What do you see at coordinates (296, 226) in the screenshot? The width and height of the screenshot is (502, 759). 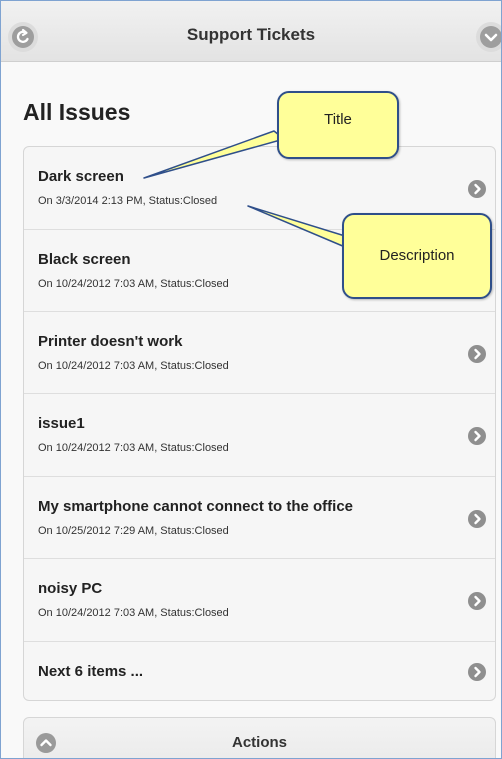 I see `description-callout-pointer` at bounding box center [296, 226].